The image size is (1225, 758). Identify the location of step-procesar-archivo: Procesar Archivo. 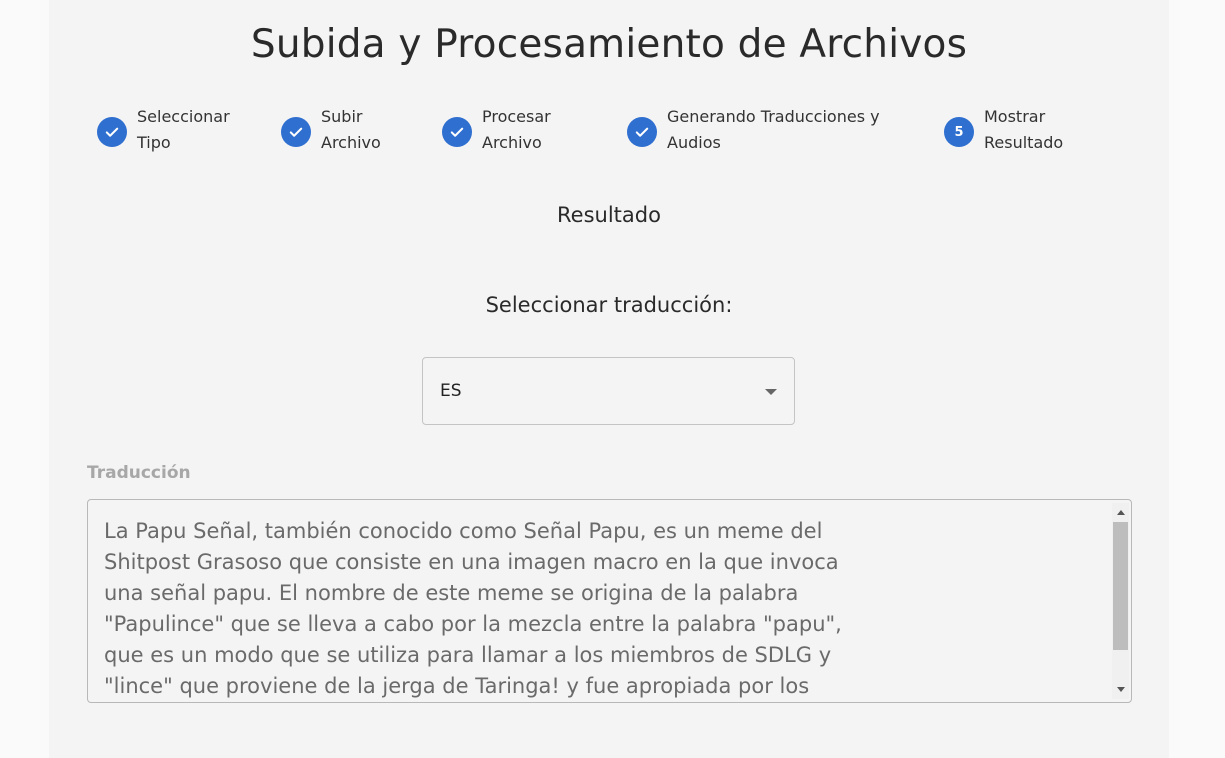
(496, 130).